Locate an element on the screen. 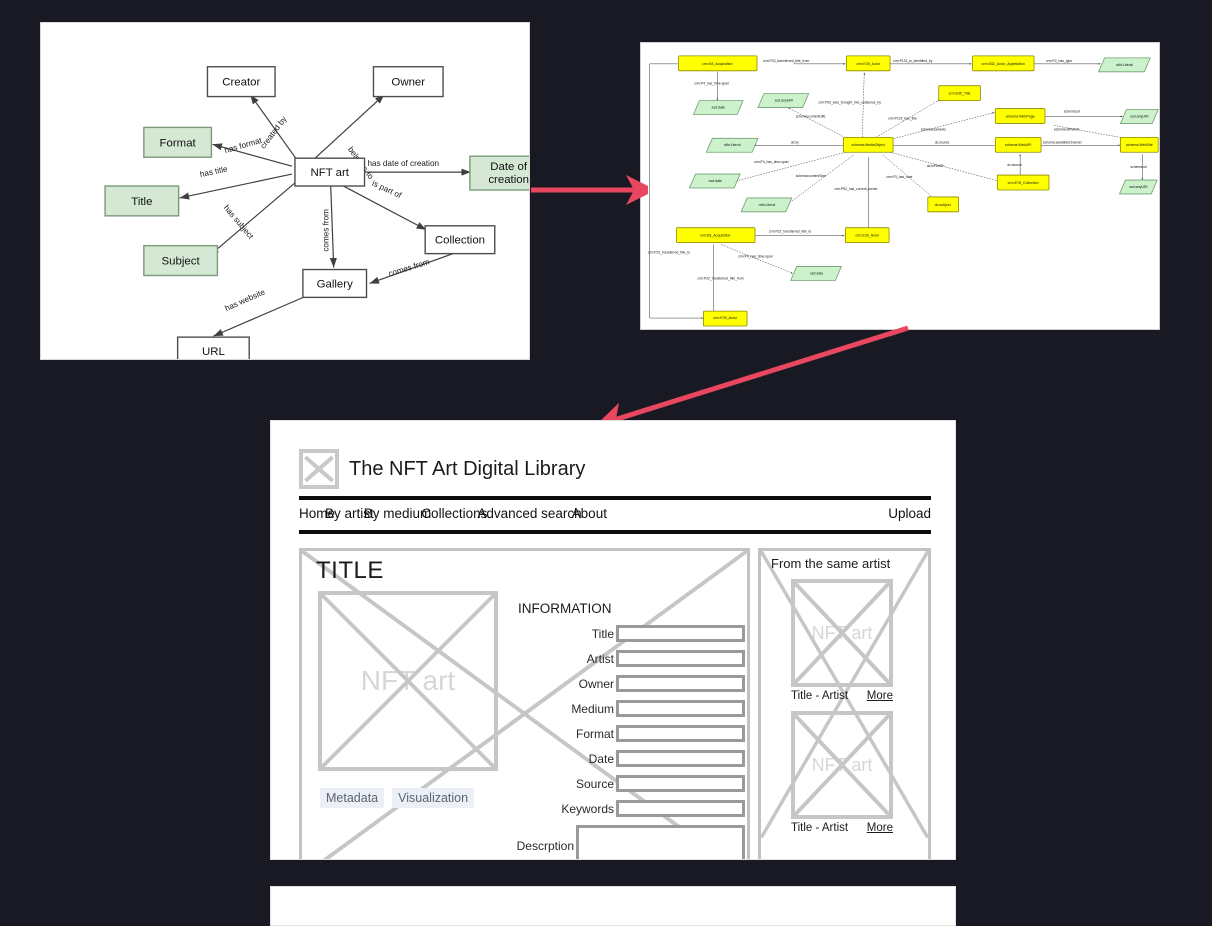 Image resolution: width=1212 pixels, height=926 pixels. svg-text: crm:P2_has_type is located at coordinates (1059, 61).